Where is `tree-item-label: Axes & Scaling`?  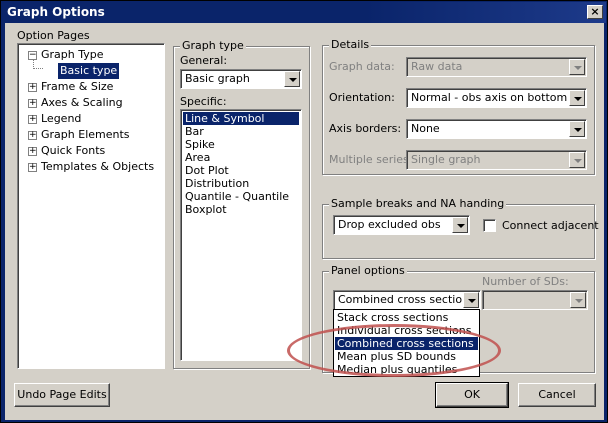 tree-item-label: Axes & Scaling is located at coordinates (82, 102).